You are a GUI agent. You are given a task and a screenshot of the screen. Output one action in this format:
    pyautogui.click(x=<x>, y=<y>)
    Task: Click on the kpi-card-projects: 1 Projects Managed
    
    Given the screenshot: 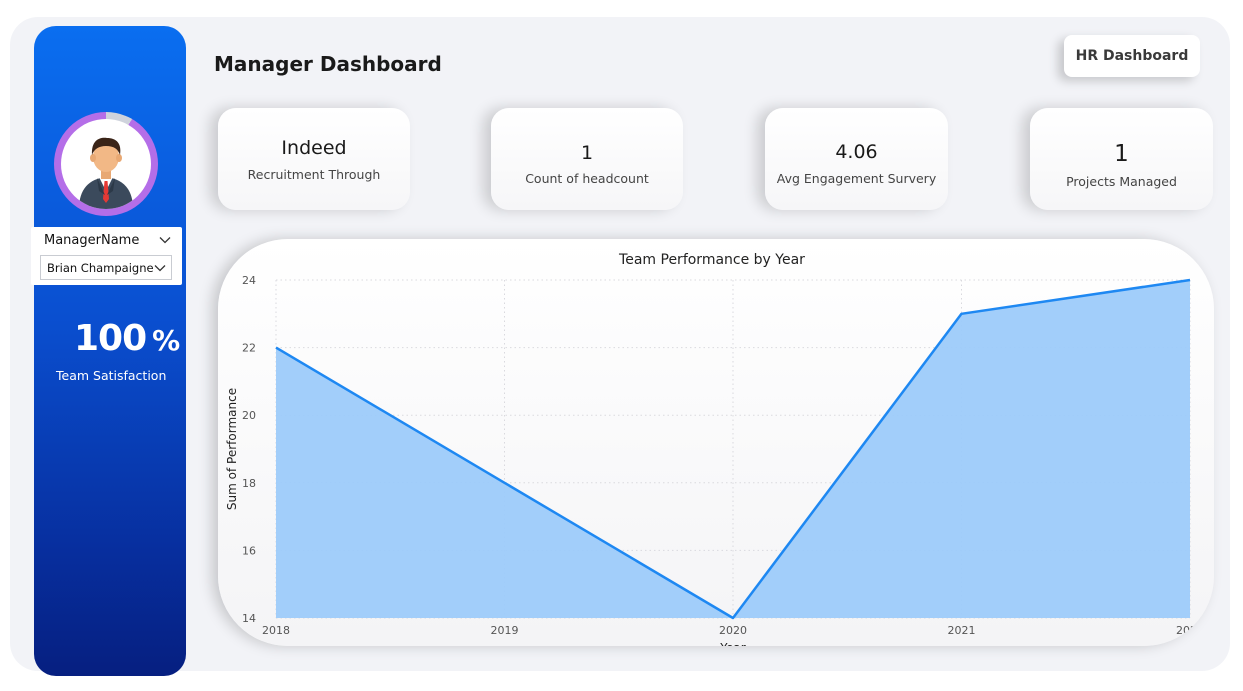 What is the action you would take?
    pyautogui.click(x=1121, y=159)
    